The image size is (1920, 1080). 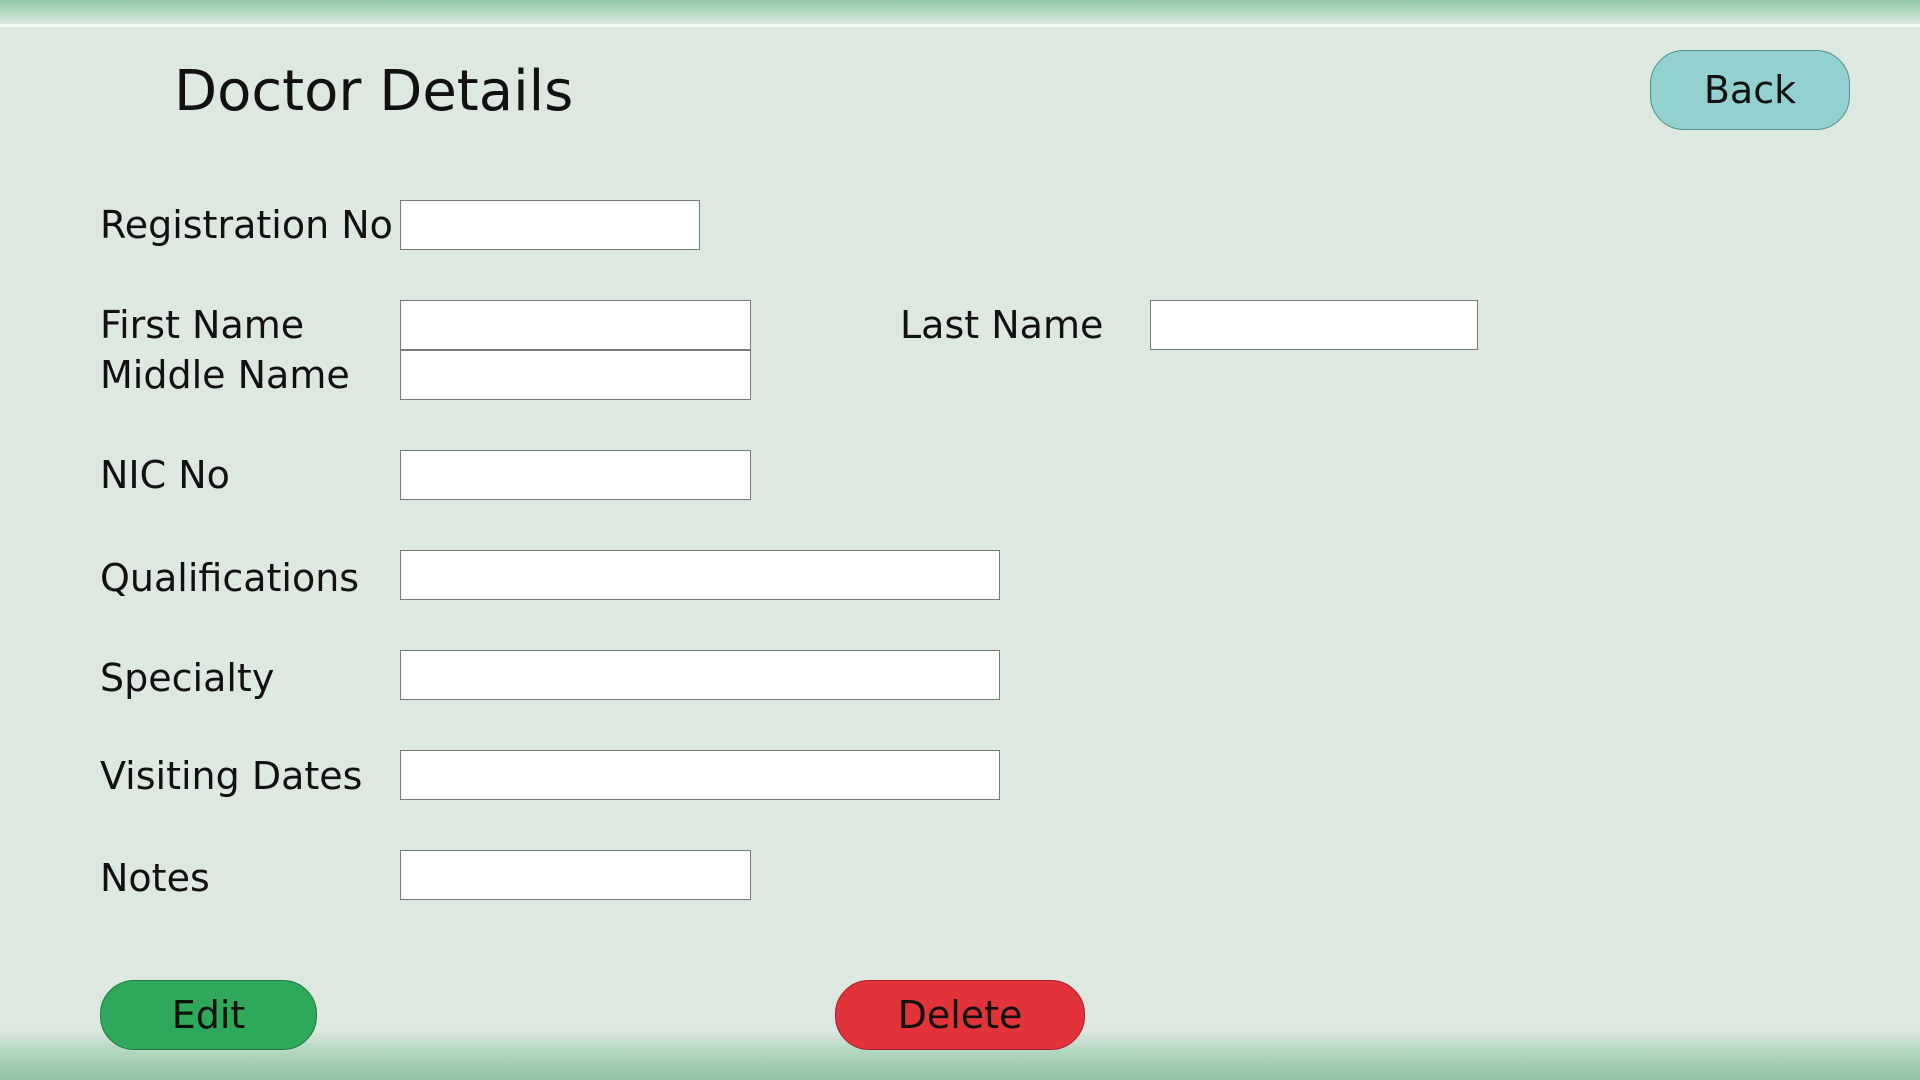 What do you see at coordinates (550, 225) in the screenshot?
I see `registration-no-field` at bounding box center [550, 225].